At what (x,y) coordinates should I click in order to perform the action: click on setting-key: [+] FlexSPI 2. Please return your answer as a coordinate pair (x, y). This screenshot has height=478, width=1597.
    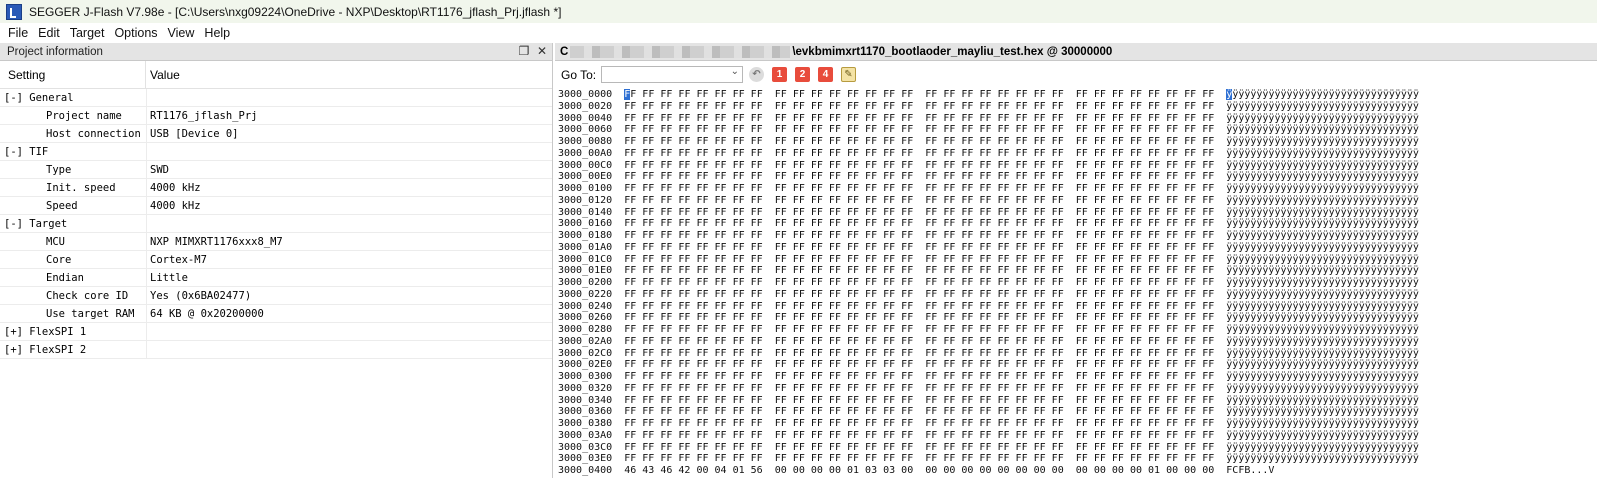
    Looking at the image, I should click on (73, 349).